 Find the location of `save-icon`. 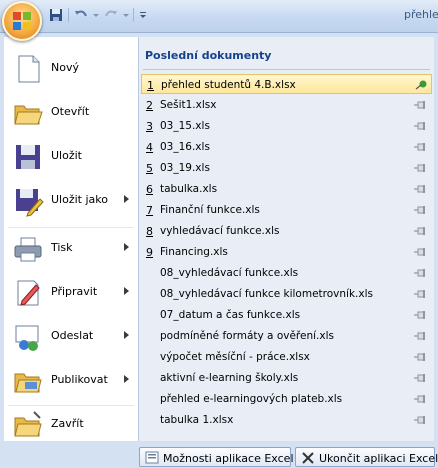

save-icon is located at coordinates (56, 15).